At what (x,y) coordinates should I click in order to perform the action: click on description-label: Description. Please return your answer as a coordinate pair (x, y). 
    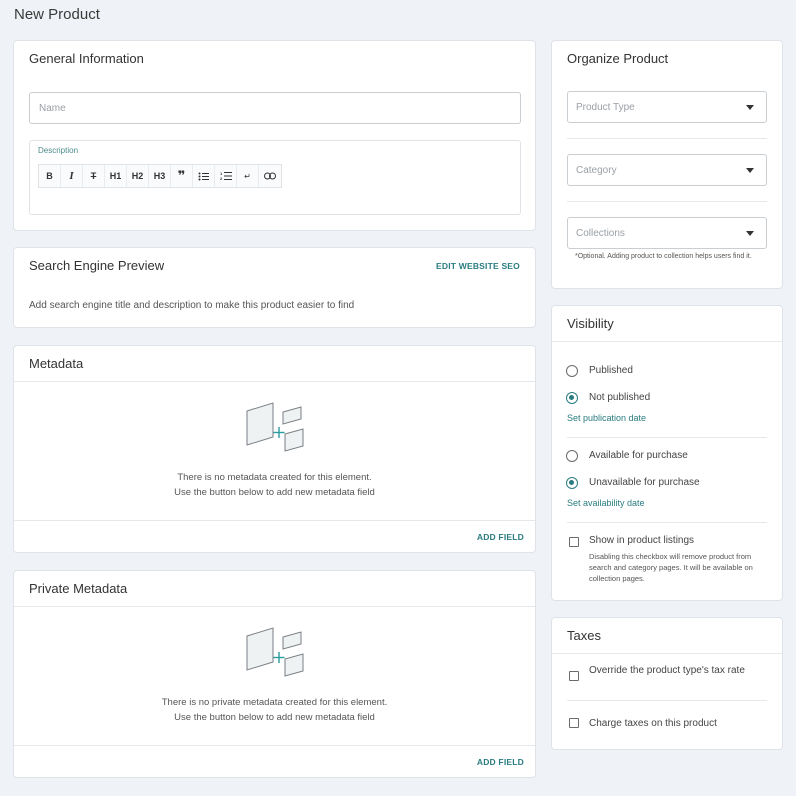
    Looking at the image, I should click on (58, 150).